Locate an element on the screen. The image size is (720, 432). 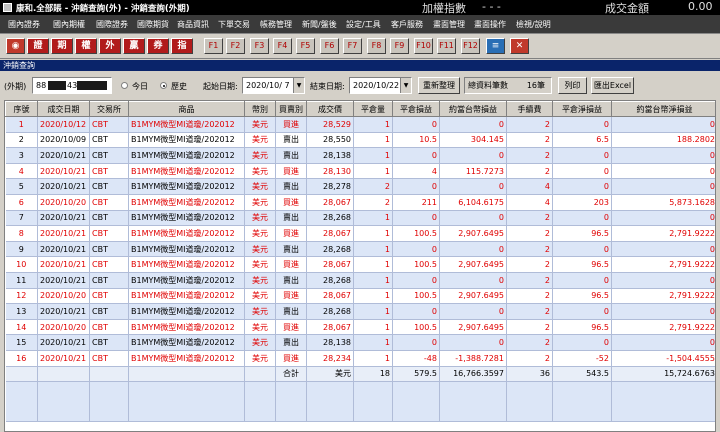
fkey-f7: F7 is located at coordinates (352, 46).